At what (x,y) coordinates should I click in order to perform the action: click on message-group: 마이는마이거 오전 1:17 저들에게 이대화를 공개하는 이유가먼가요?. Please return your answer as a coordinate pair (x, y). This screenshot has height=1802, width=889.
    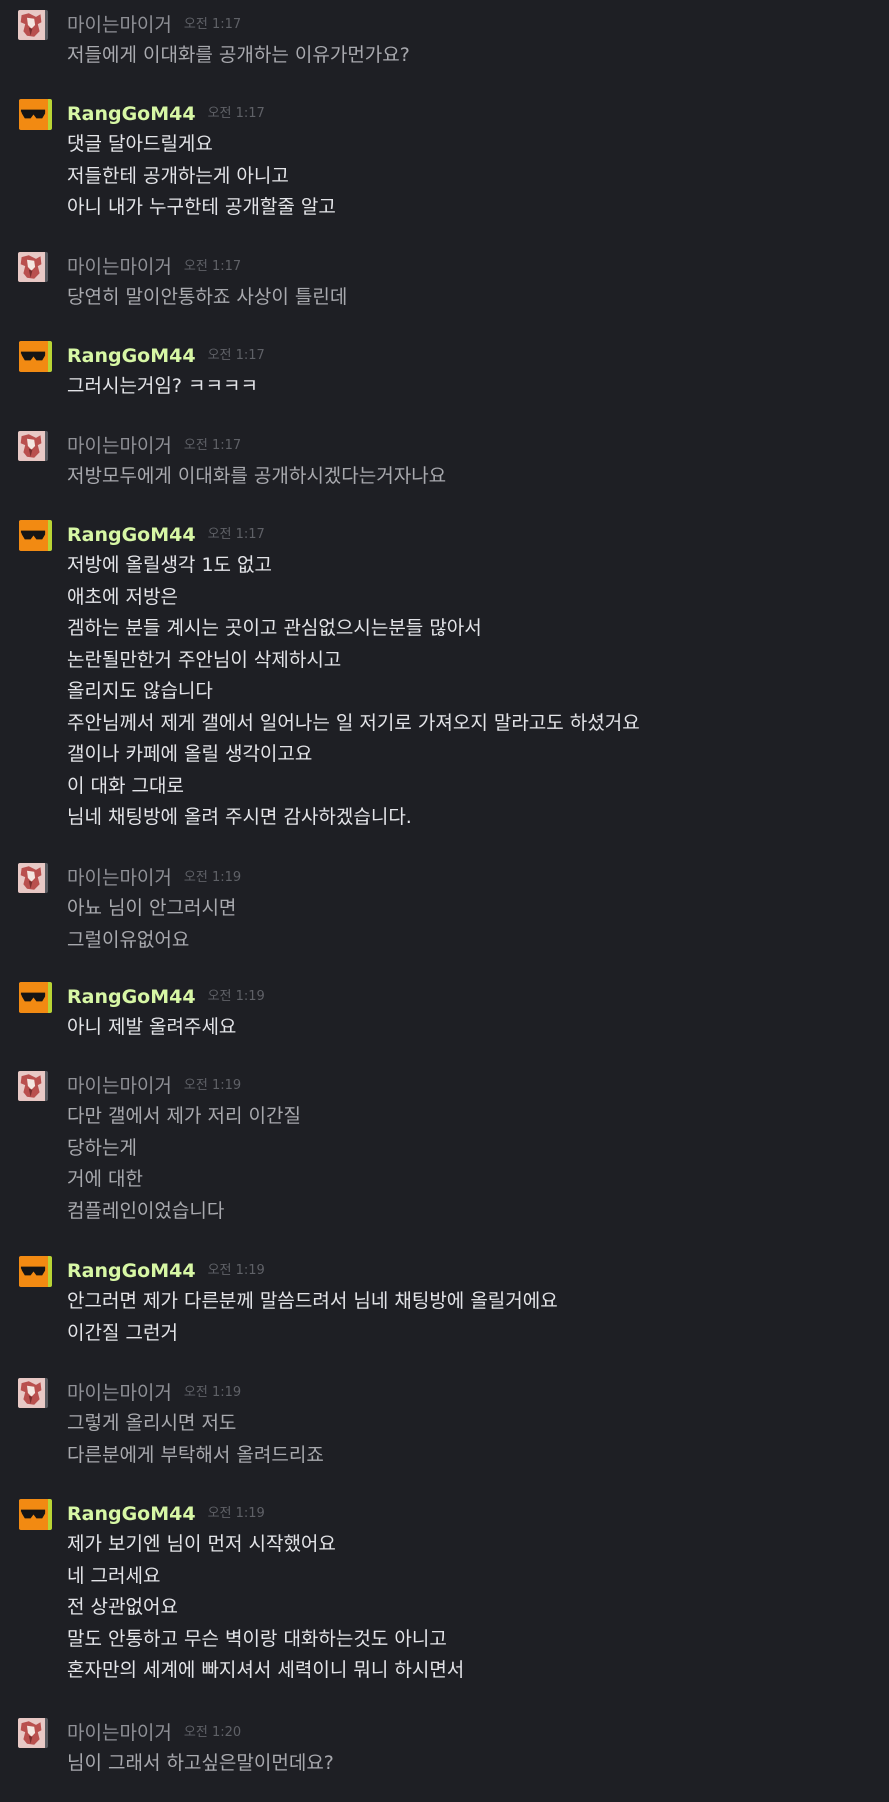
    Looking at the image, I should click on (444, 46).